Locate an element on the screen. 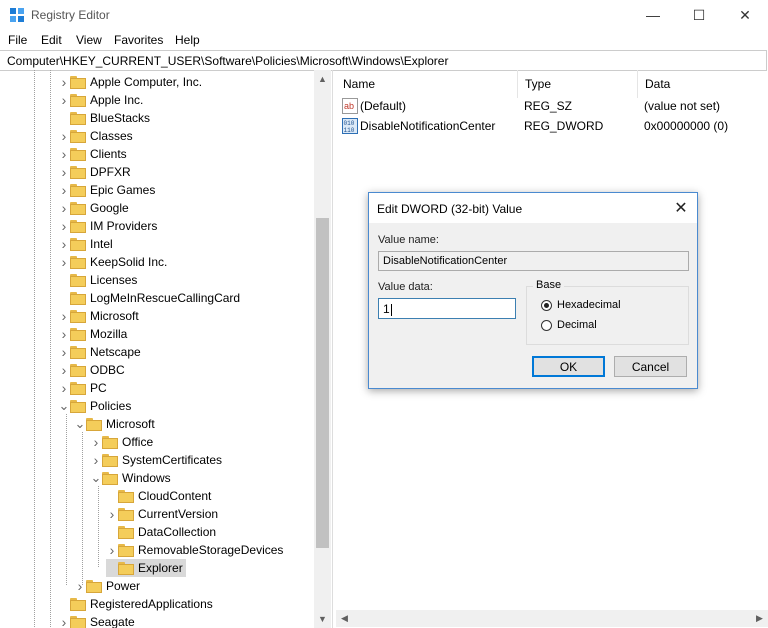 The width and height of the screenshot is (768, 628). tree-node: › Intel is located at coordinates (87, 244).